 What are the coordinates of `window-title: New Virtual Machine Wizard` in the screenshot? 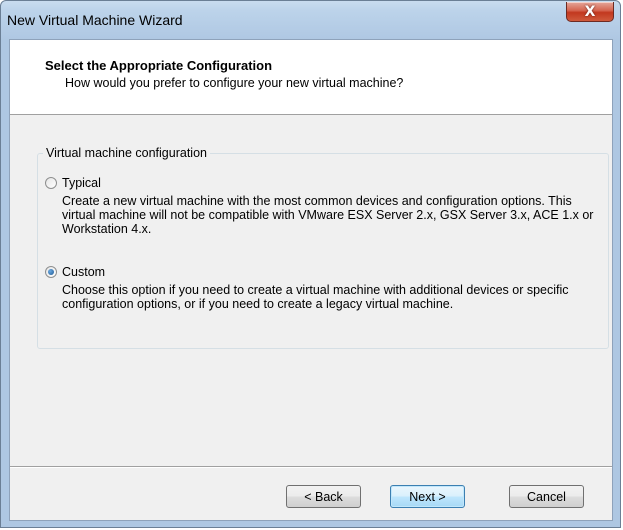 It's located at (95, 20).